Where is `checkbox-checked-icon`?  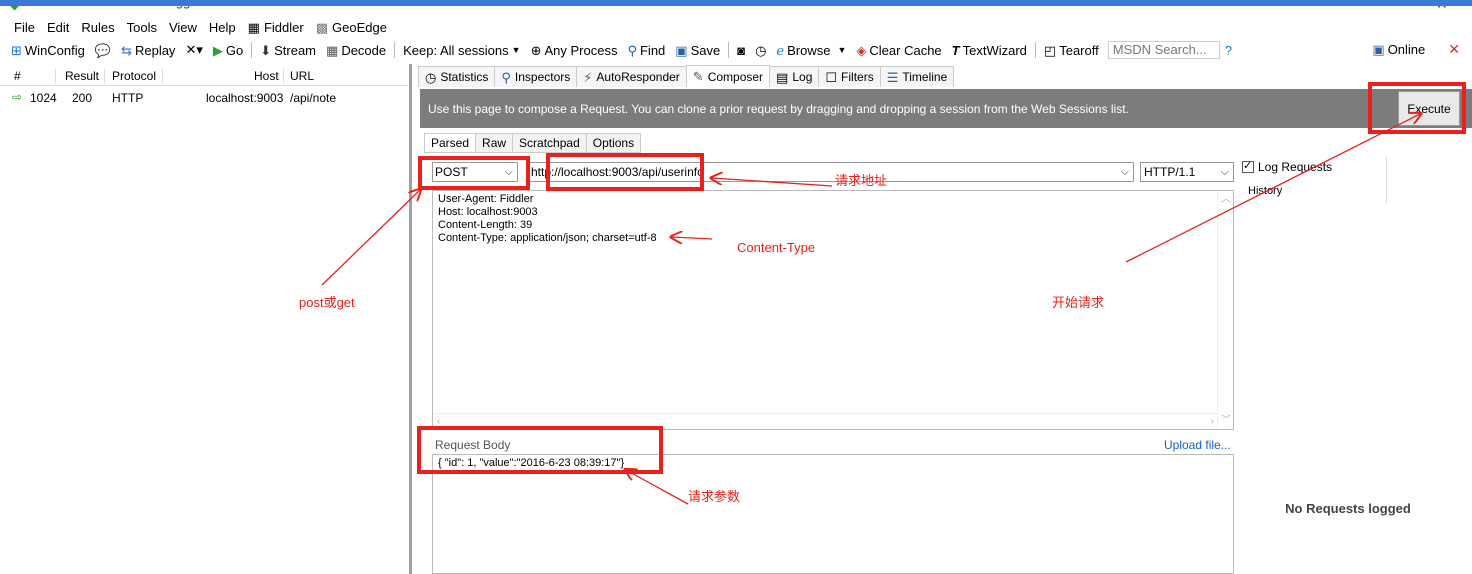 checkbox-checked-icon is located at coordinates (1248, 166).